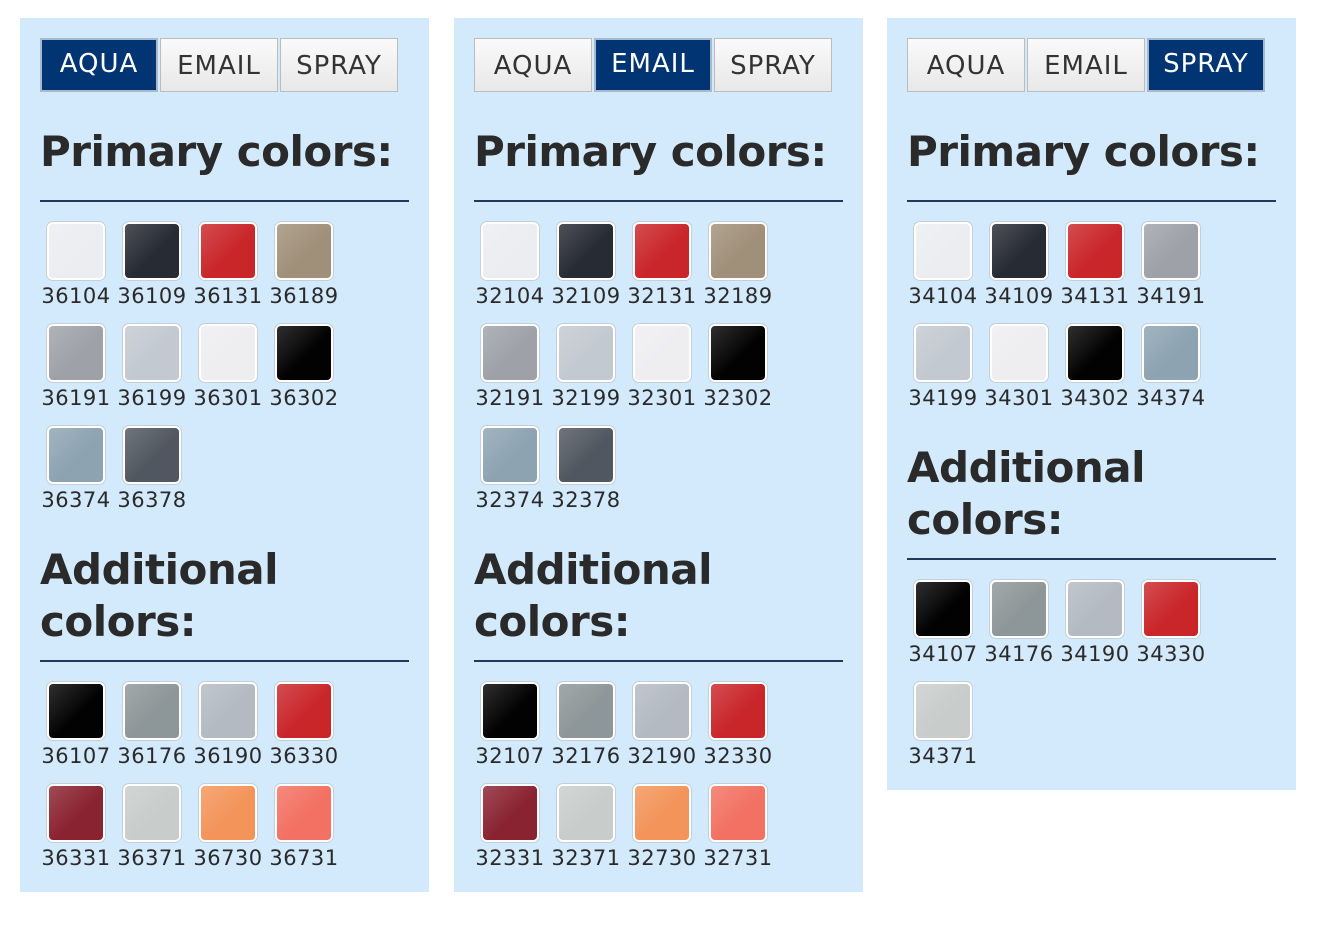 The width and height of the screenshot is (1329, 930). I want to click on color-swatch: 36374, so click(75, 471).